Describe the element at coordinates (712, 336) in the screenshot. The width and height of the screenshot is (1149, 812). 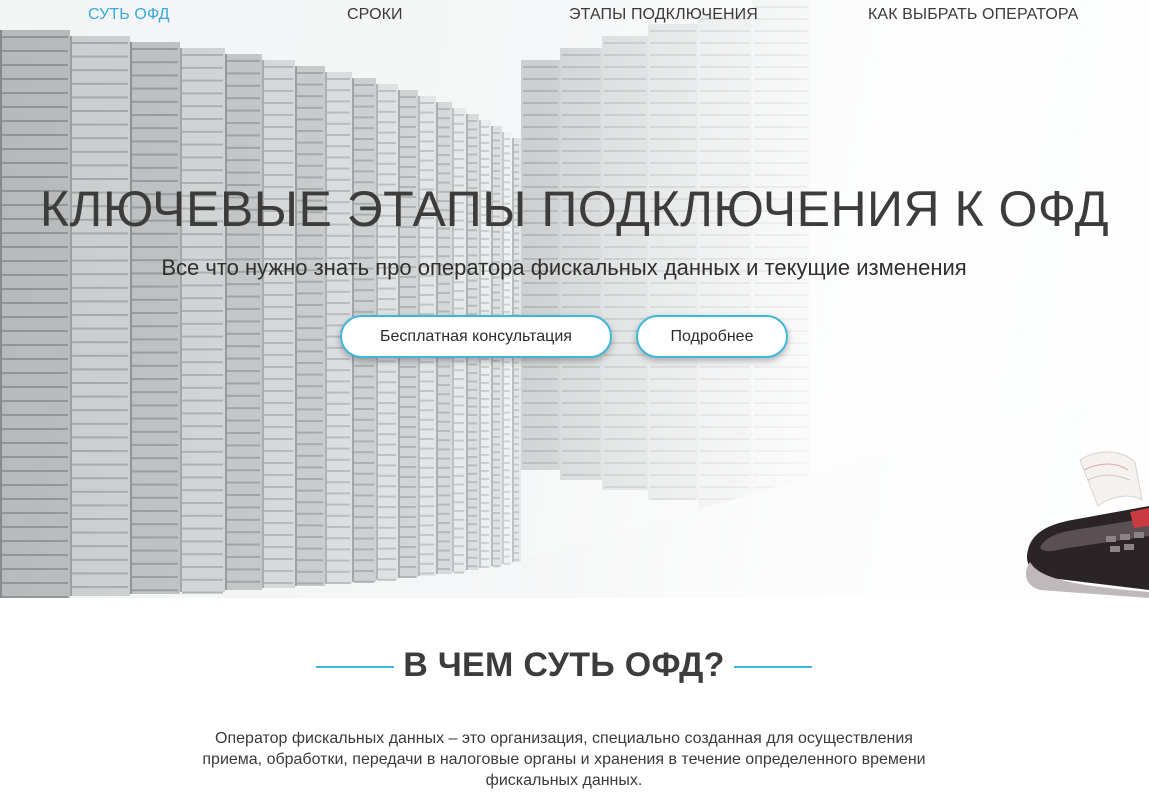
I see `more-details-button: Подробнее` at that location.